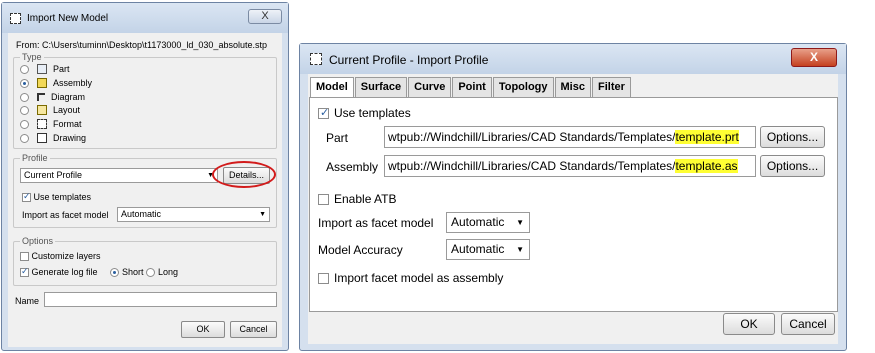 Image resolution: width=875 pixels, height=353 pixels. Describe the element at coordinates (68, 18) in the screenshot. I see `dialog-title: Import New Model` at that location.